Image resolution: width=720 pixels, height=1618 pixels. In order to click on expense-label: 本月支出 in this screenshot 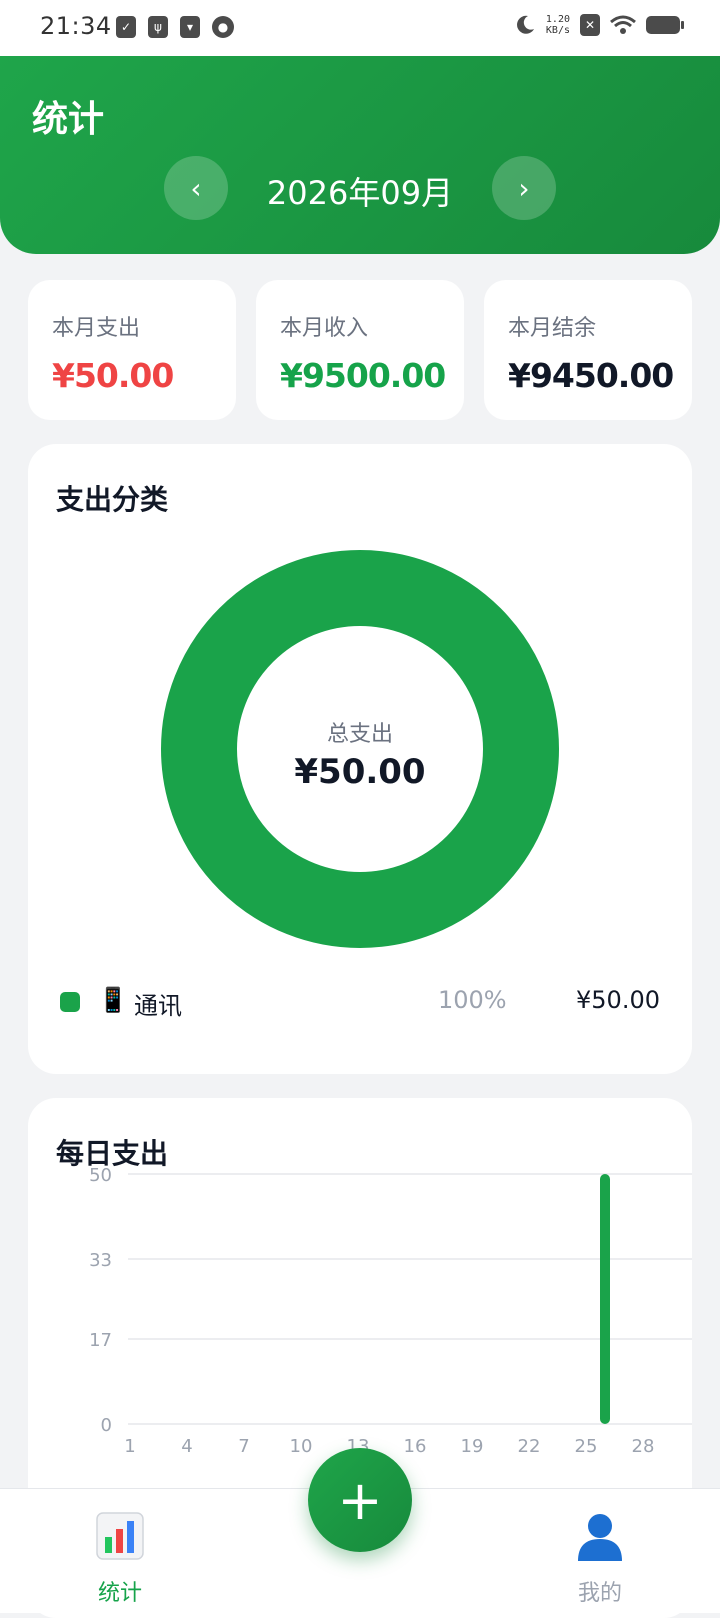, I will do `click(96, 328)`.